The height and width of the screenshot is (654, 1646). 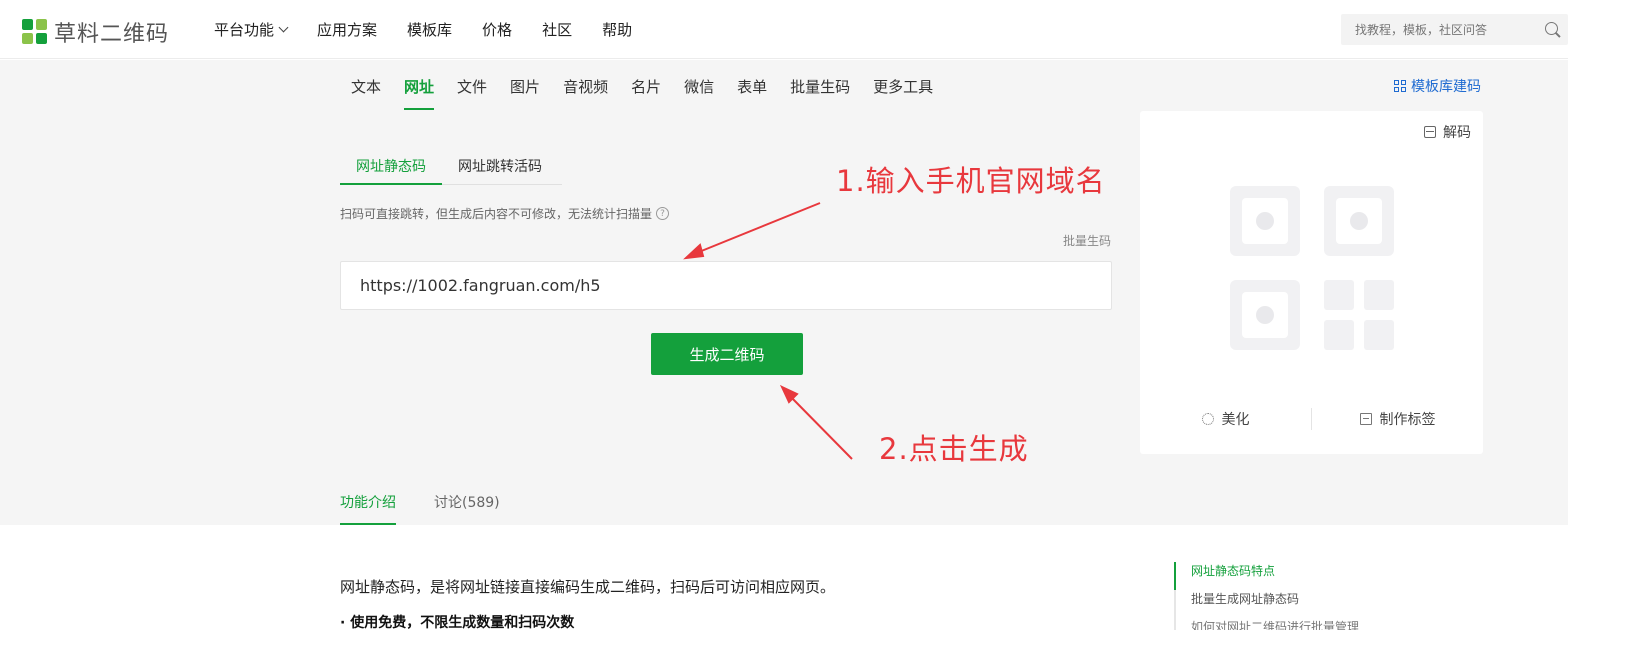 What do you see at coordinates (368, 508) in the screenshot?
I see `tab-feature-intro: 功能介绍` at bounding box center [368, 508].